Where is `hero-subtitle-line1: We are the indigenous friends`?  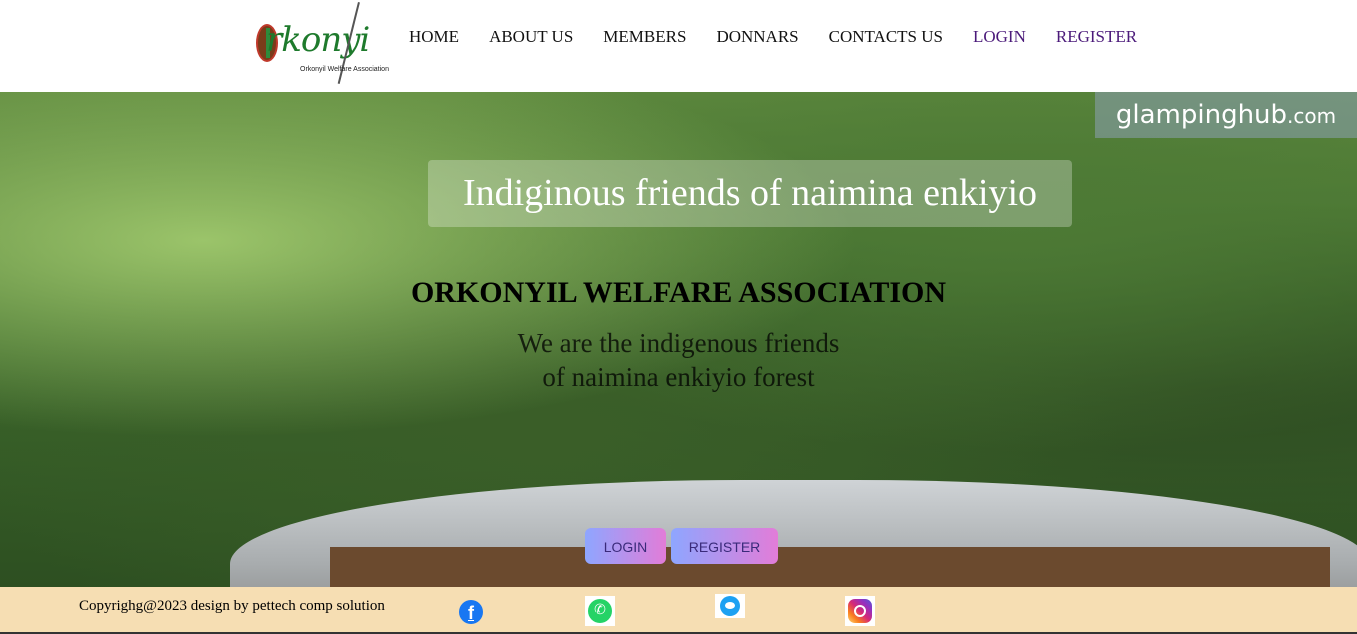
hero-subtitle-line1: We are the indigenous friends is located at coordinates (678, 343).